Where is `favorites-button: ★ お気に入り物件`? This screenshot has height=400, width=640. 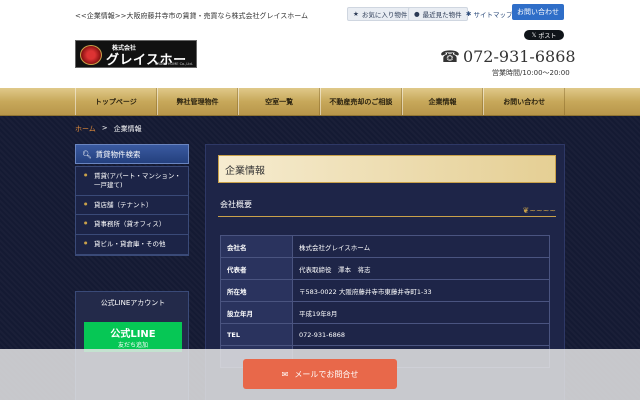
favorites-button: ★ お気に入り物件 is located at coordinates (380, 14).